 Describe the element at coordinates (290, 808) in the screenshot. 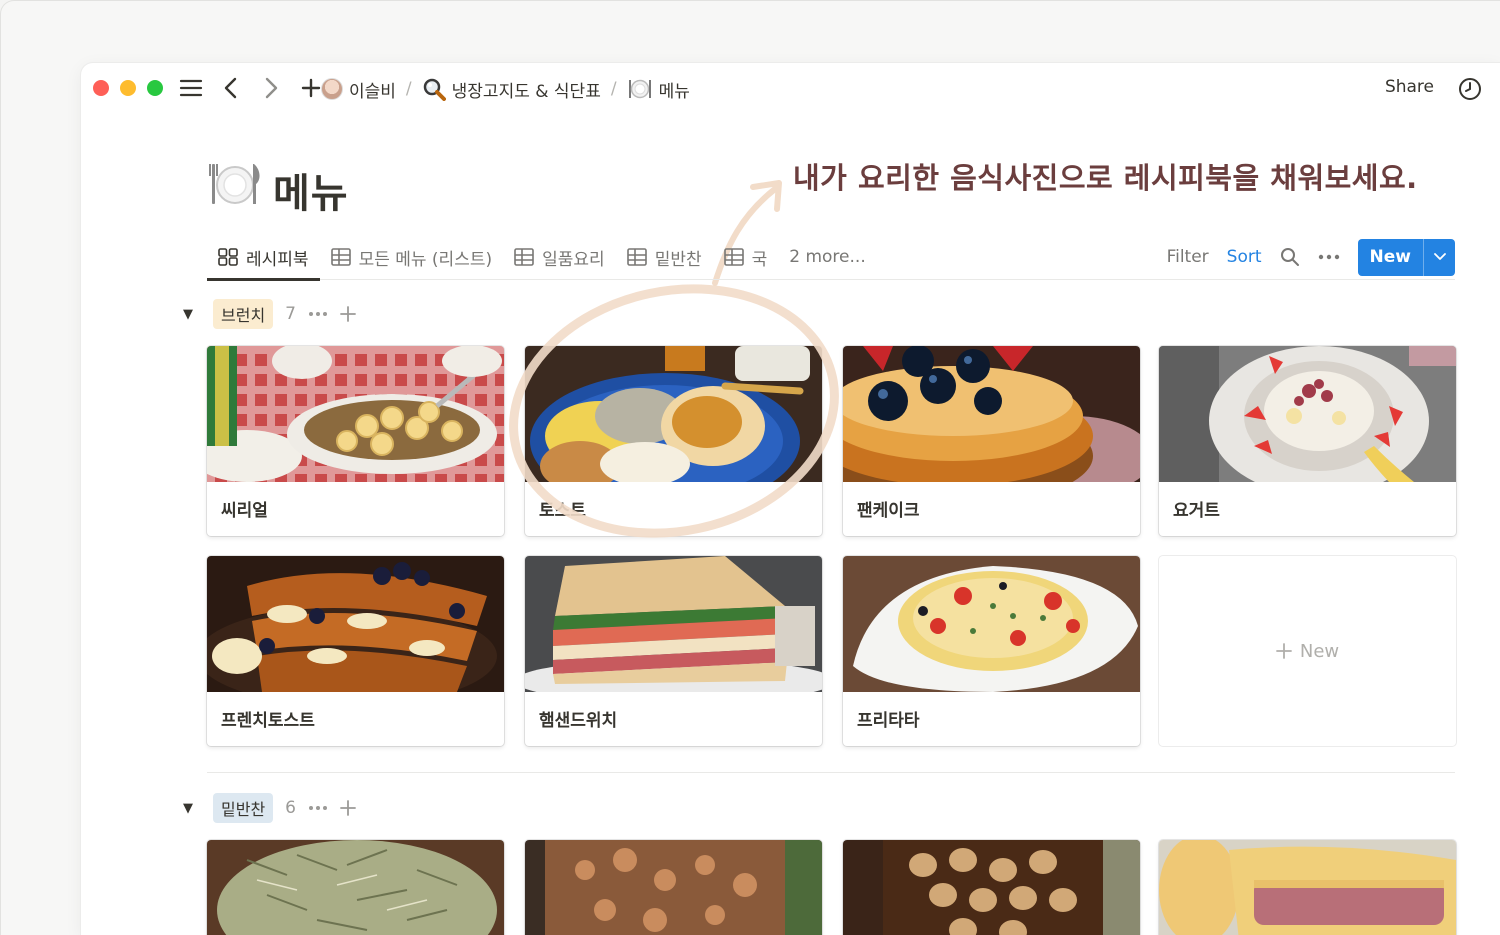

I see `group-count: 6` at that location.